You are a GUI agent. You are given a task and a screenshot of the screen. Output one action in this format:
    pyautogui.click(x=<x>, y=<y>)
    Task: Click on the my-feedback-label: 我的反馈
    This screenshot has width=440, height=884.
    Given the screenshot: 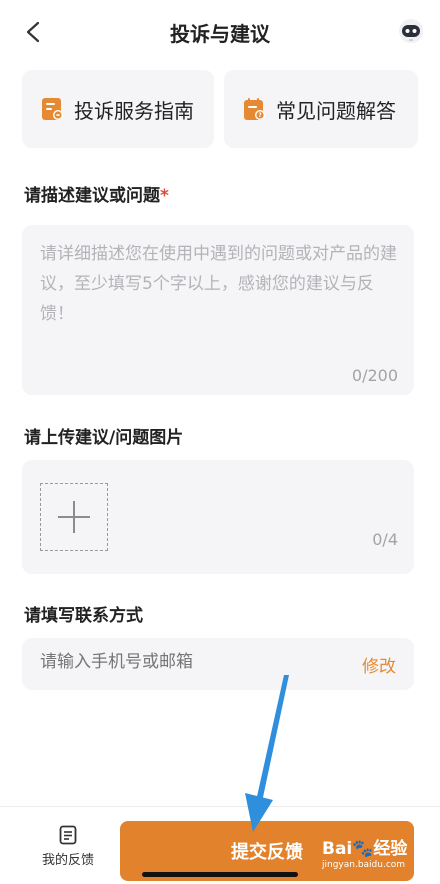 What is the action you would take?
    pyautogui.click(x=67, y=860)
    